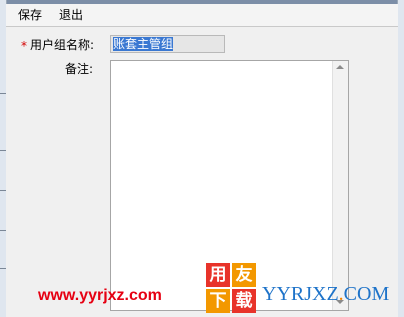 The width and height of the screenshot is (404, 317). I want to click on watermark-brand: YYRJXZ.COM, so click(325, 294).